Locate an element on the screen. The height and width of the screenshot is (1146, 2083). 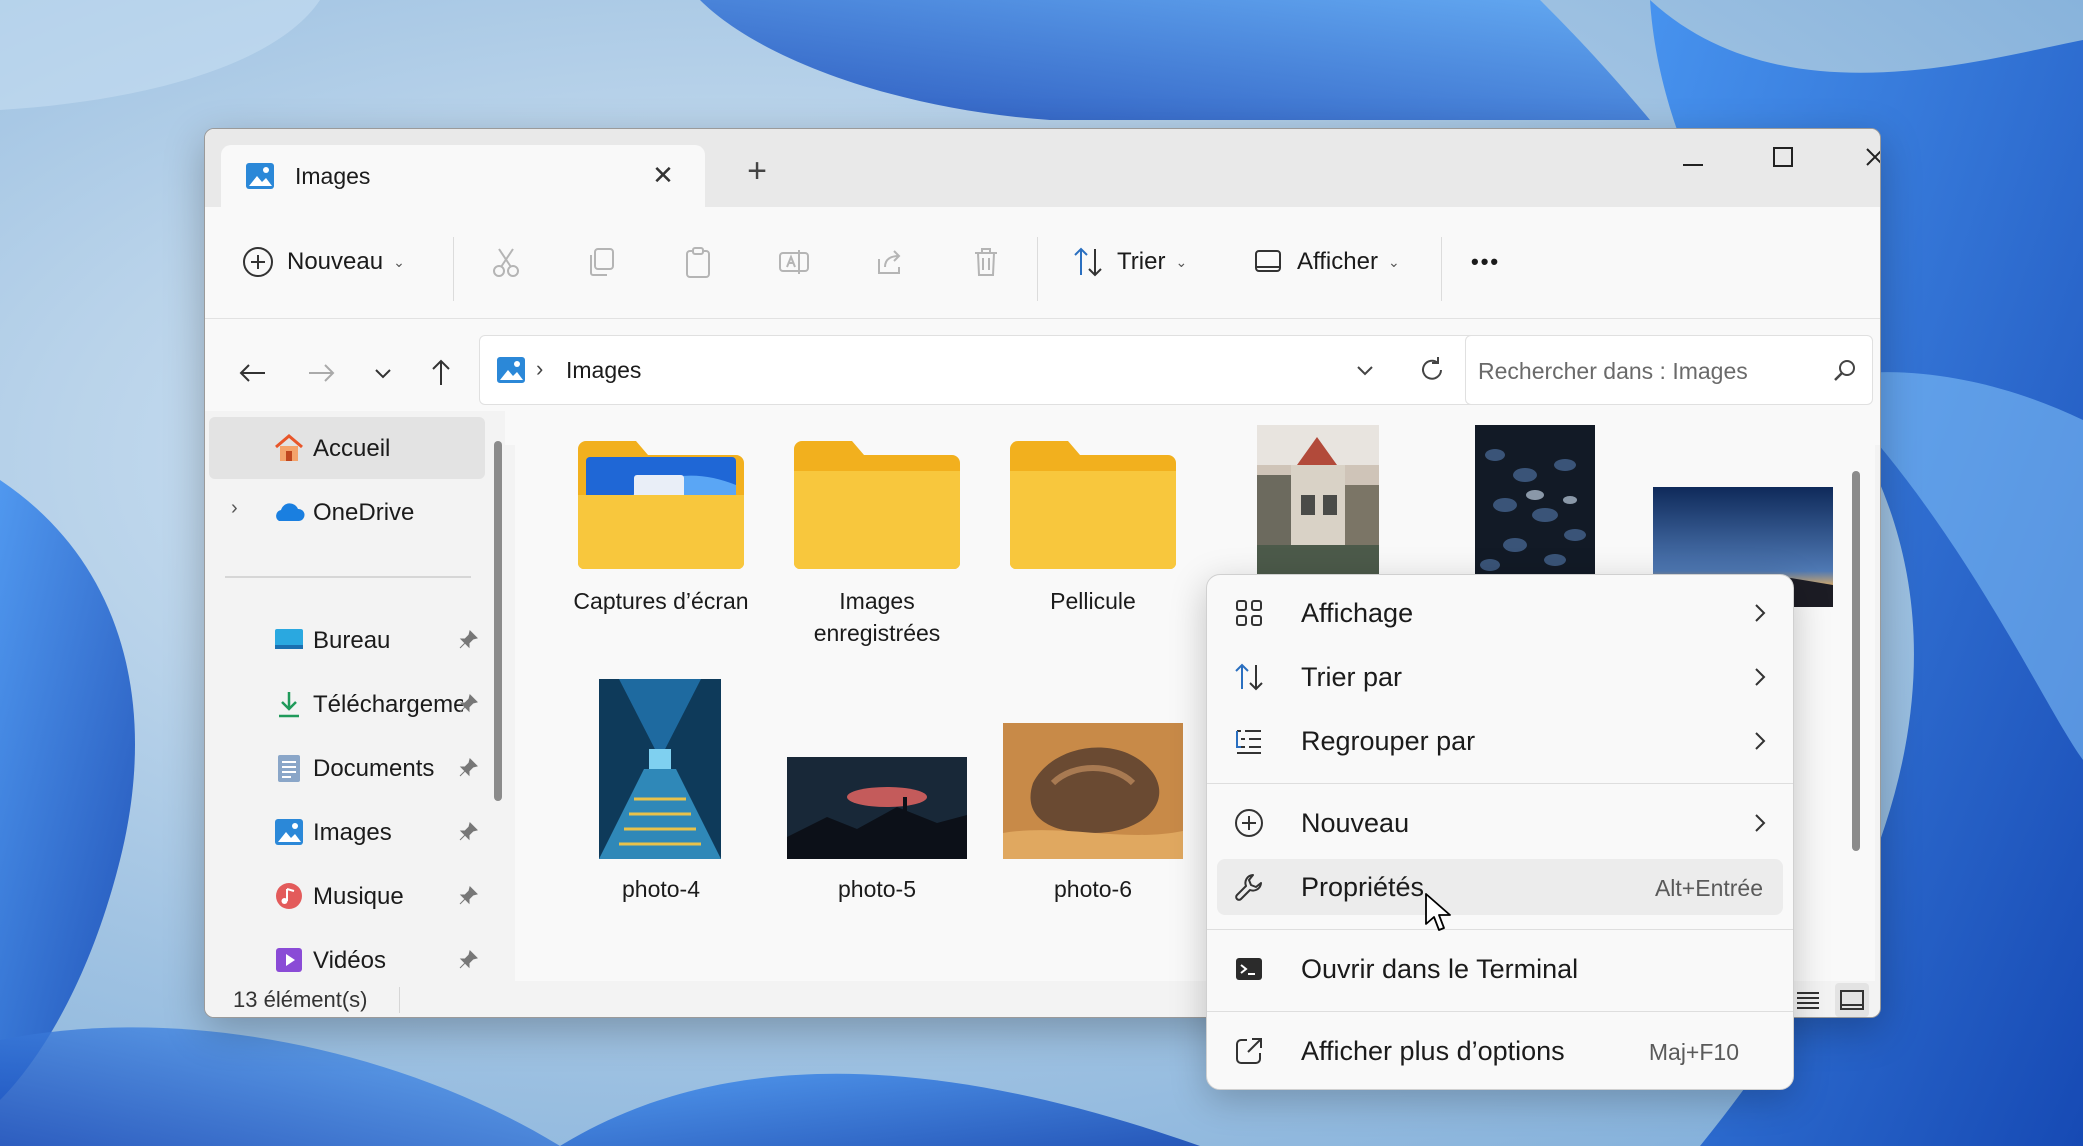
sidebar-item-documents: Documents is located at coordinates (347, 768).